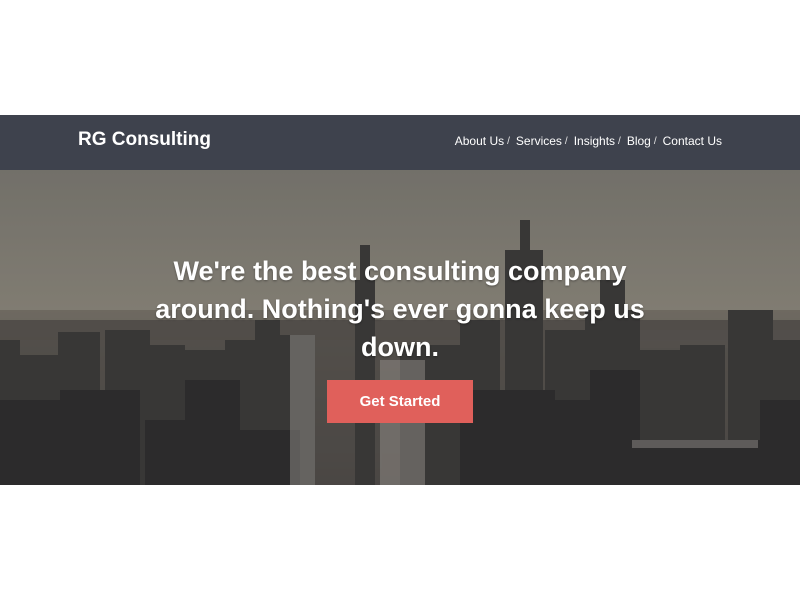  I want to click on nav-services: Services, so click(539, 141).